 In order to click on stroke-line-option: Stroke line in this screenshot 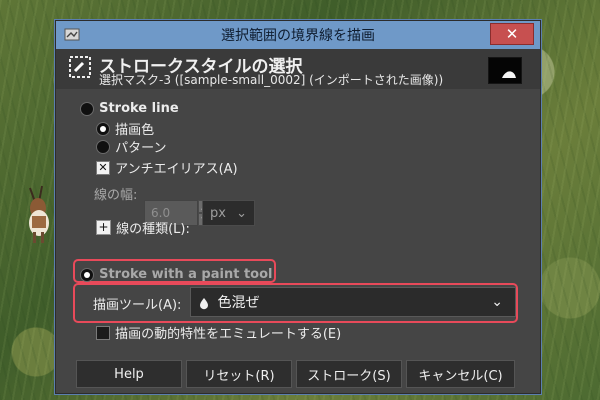, I will do `click(129, 107)`.